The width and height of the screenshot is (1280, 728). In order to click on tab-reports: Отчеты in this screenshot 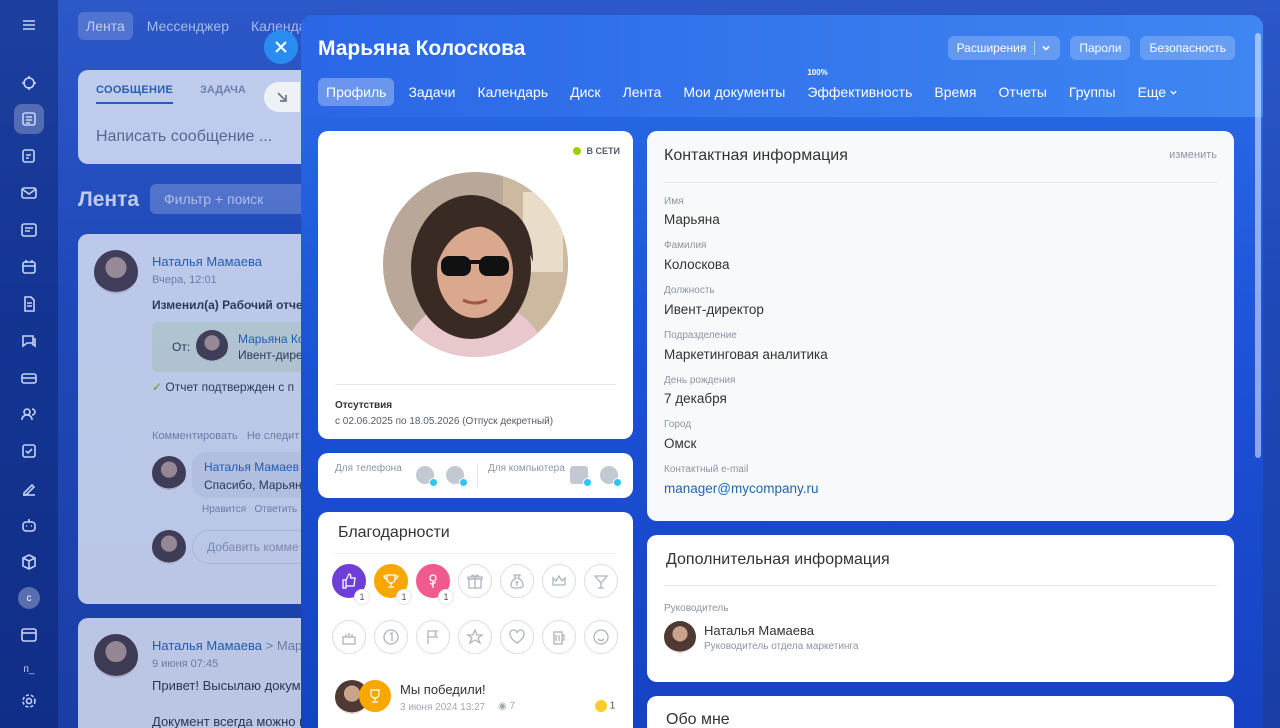, I will do `click(1023, 92)`.